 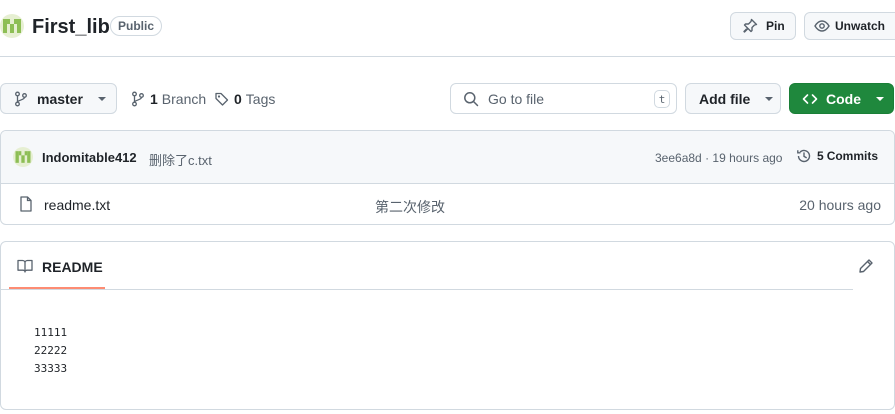 What do you see at coordinates (678, 158) in the screenshot?
I see `commit-hash: 3ee6a8d` at bounding box center [678, 158].